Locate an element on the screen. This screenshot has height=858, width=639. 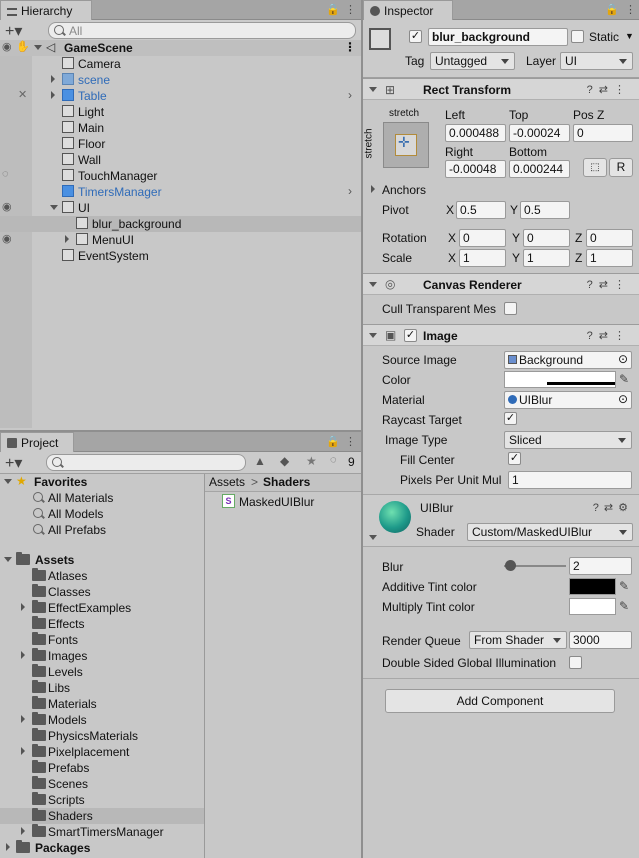
active-checkbox: ✓ is located at coordinates (415, 36).